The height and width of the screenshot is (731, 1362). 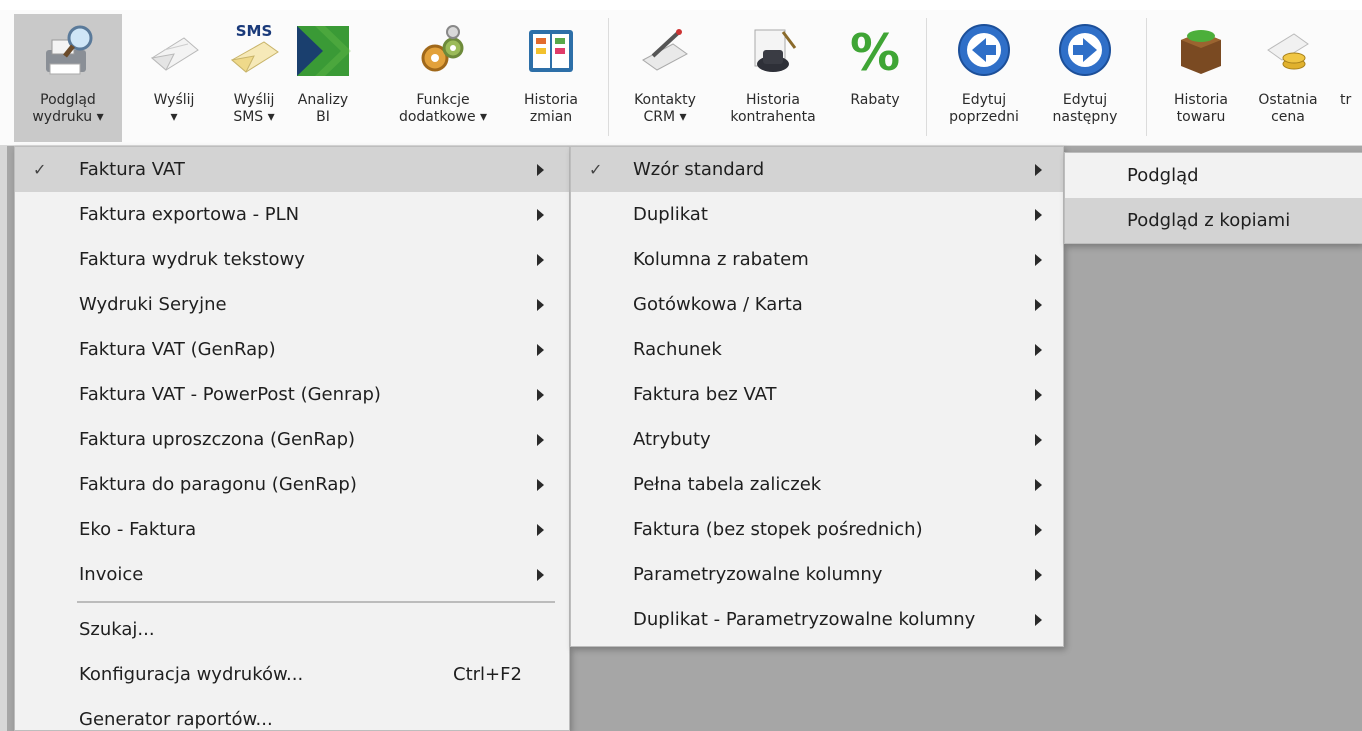 I want to click on menu-item-wzor-standard: ✓ Wzór standard, so click(x=817, y=169).